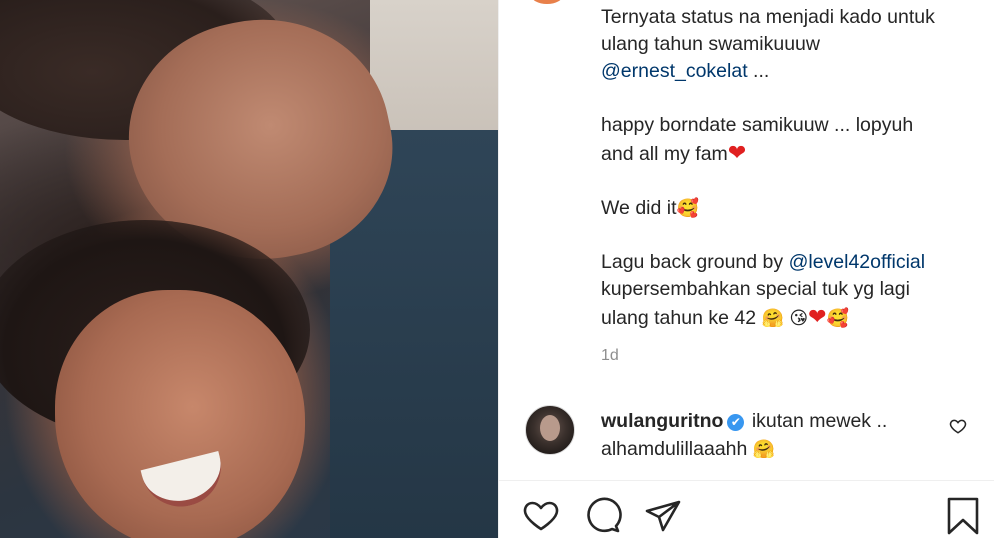 This screenshot has height=541, width=994. What do you see at coordinates (799, 318) in the screenshot?
I see `kiss-emoji-icon: 😘` at bounding box center [799, 318].